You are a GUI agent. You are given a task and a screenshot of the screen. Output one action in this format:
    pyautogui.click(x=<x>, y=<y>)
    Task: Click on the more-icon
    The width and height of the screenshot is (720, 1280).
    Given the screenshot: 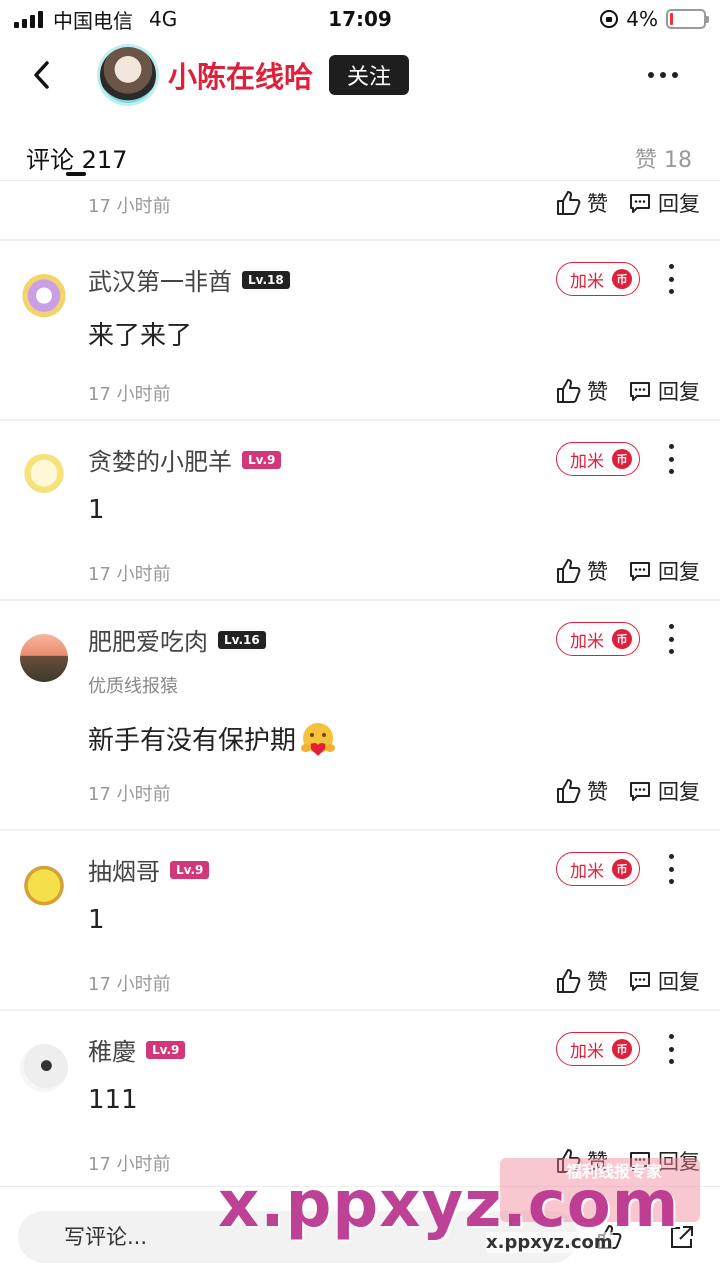 What is the action you would take?
    pyautogui.click(x=663, y=75)
    